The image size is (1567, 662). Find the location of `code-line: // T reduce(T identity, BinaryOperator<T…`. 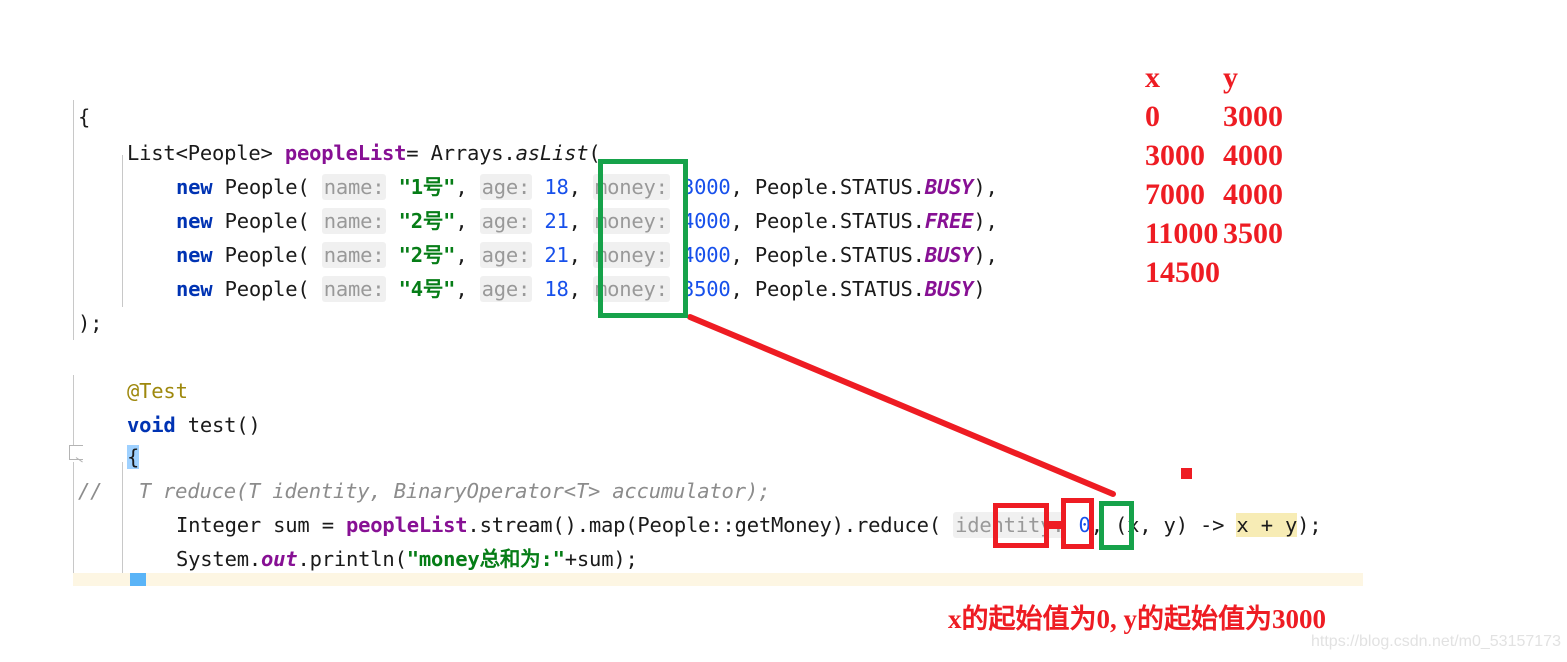

code-line: // T reduce(T identity, BinaryOperator<T… is located at coordinates (424, 491).